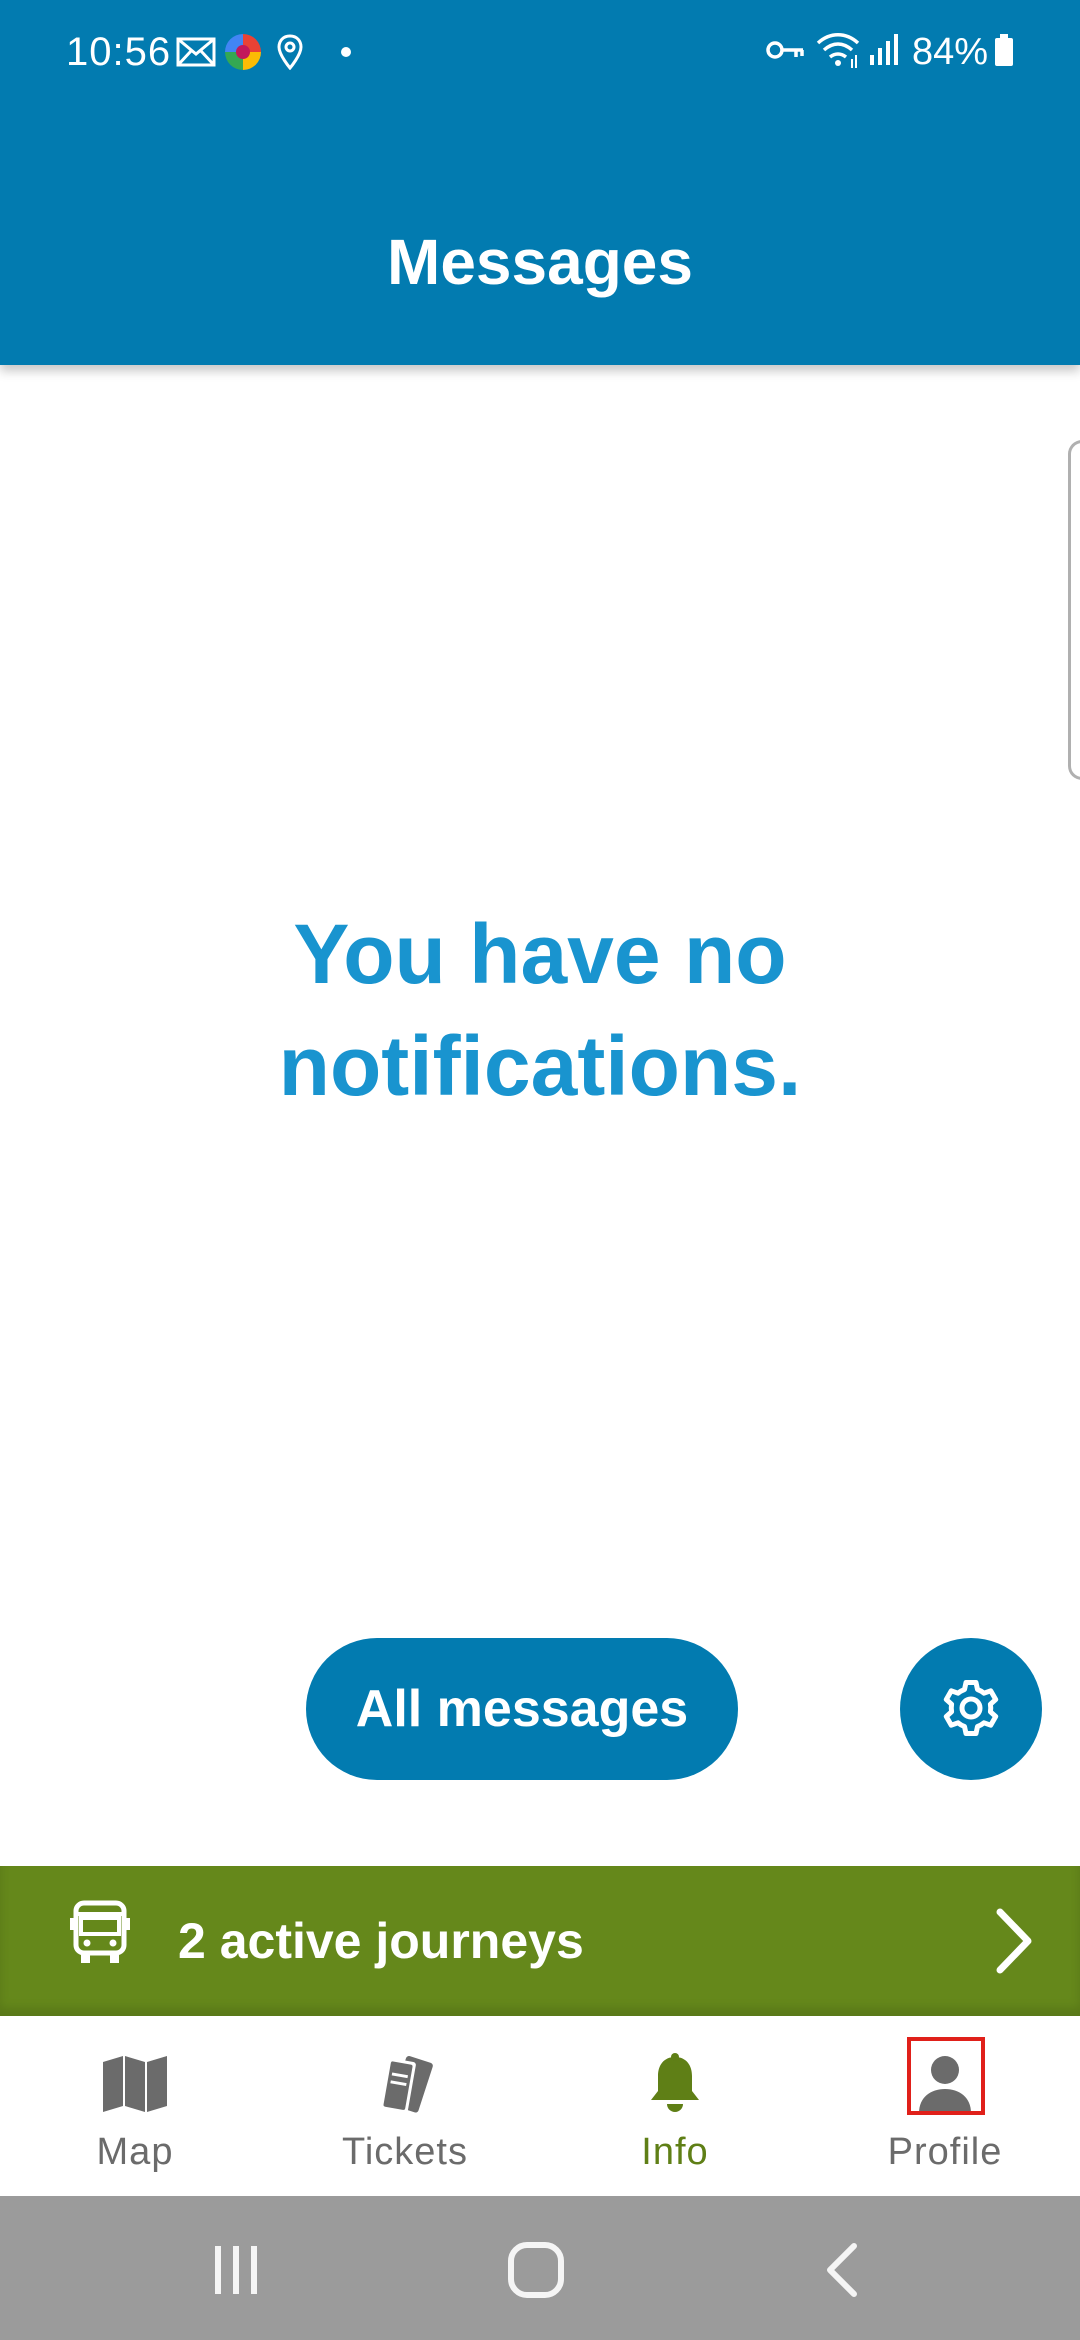 The image size is (1080, 2340). I want to click on edge-panel-handle, so click(1074, 610).